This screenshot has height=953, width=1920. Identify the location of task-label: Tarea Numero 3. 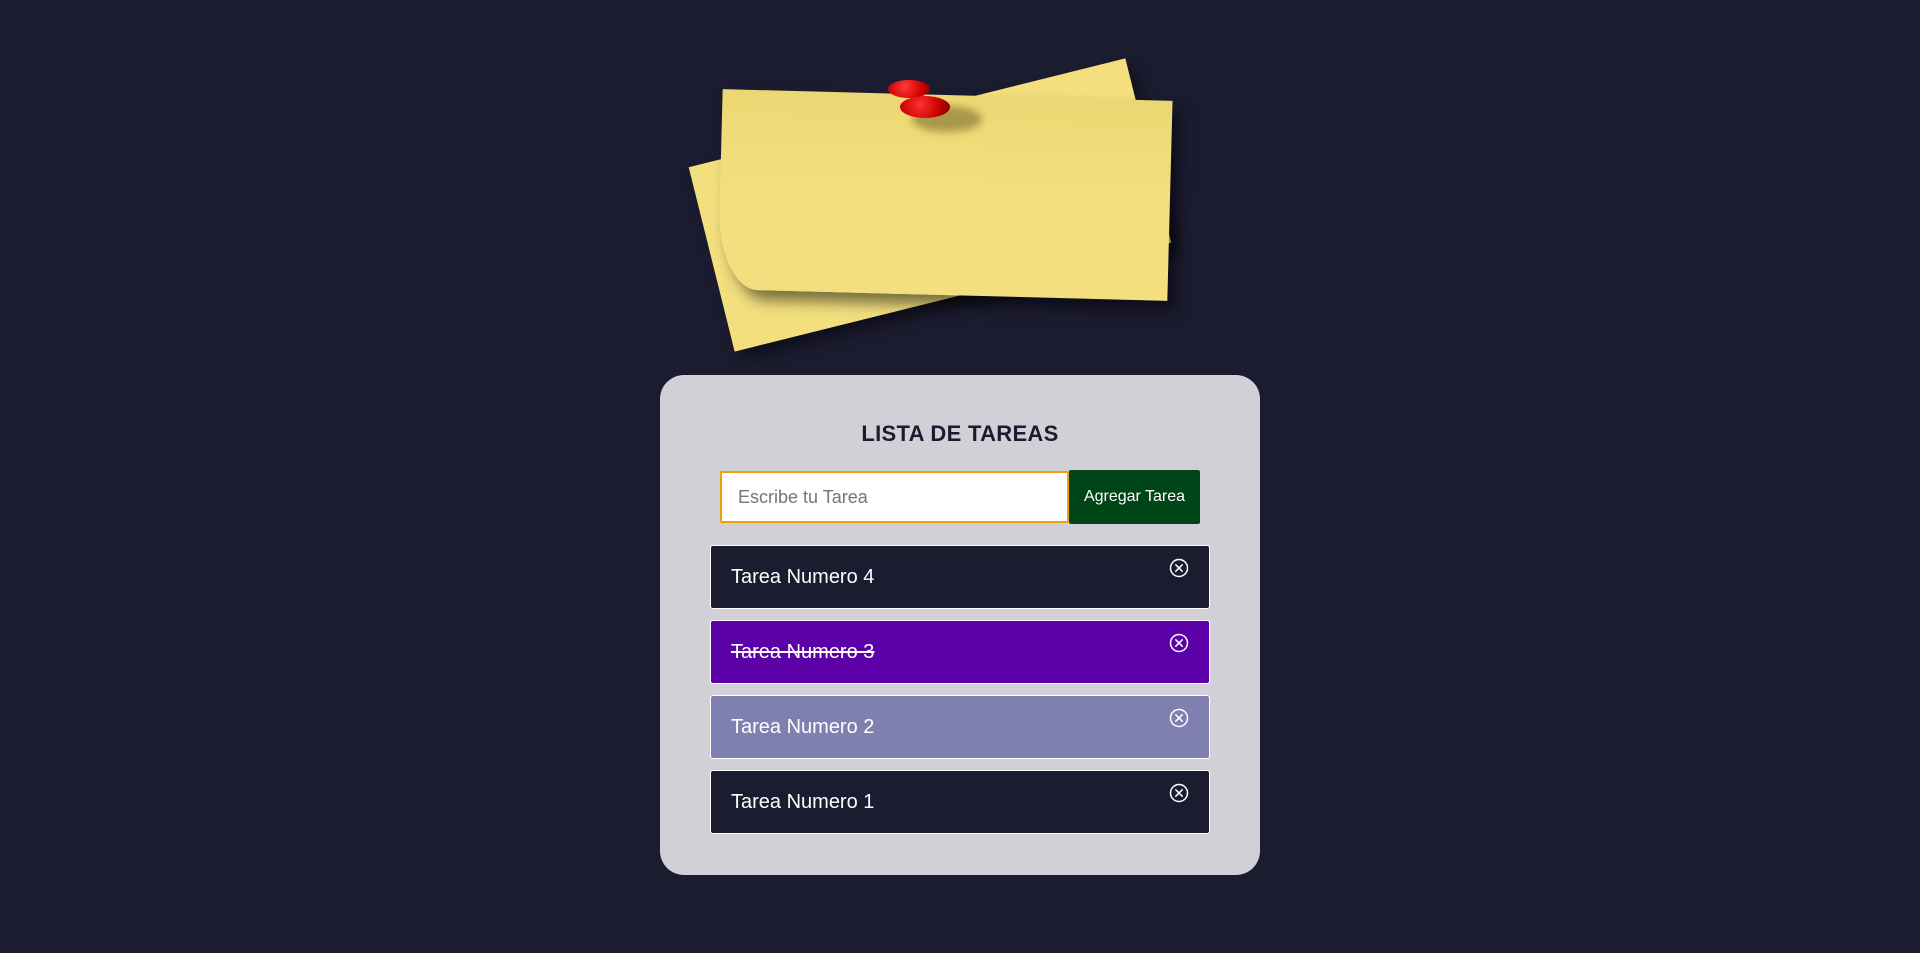
(803, 652).